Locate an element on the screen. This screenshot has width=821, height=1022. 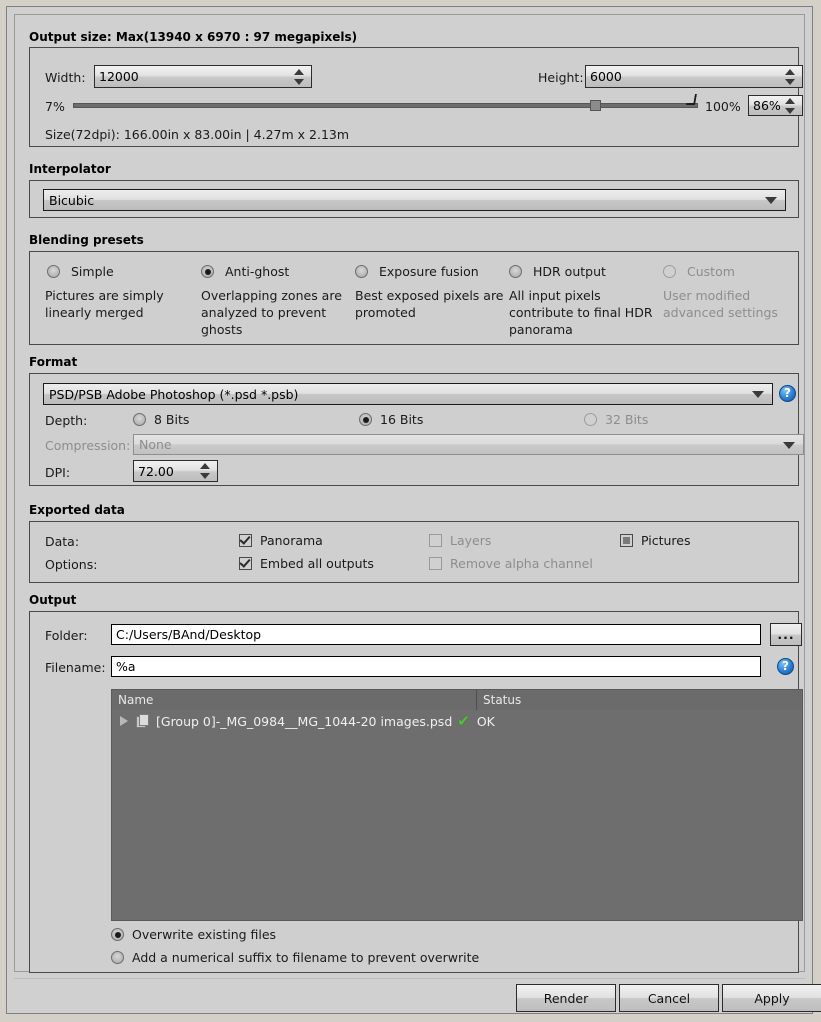
depth-label: Depth: is located at coordinates (66, 420).